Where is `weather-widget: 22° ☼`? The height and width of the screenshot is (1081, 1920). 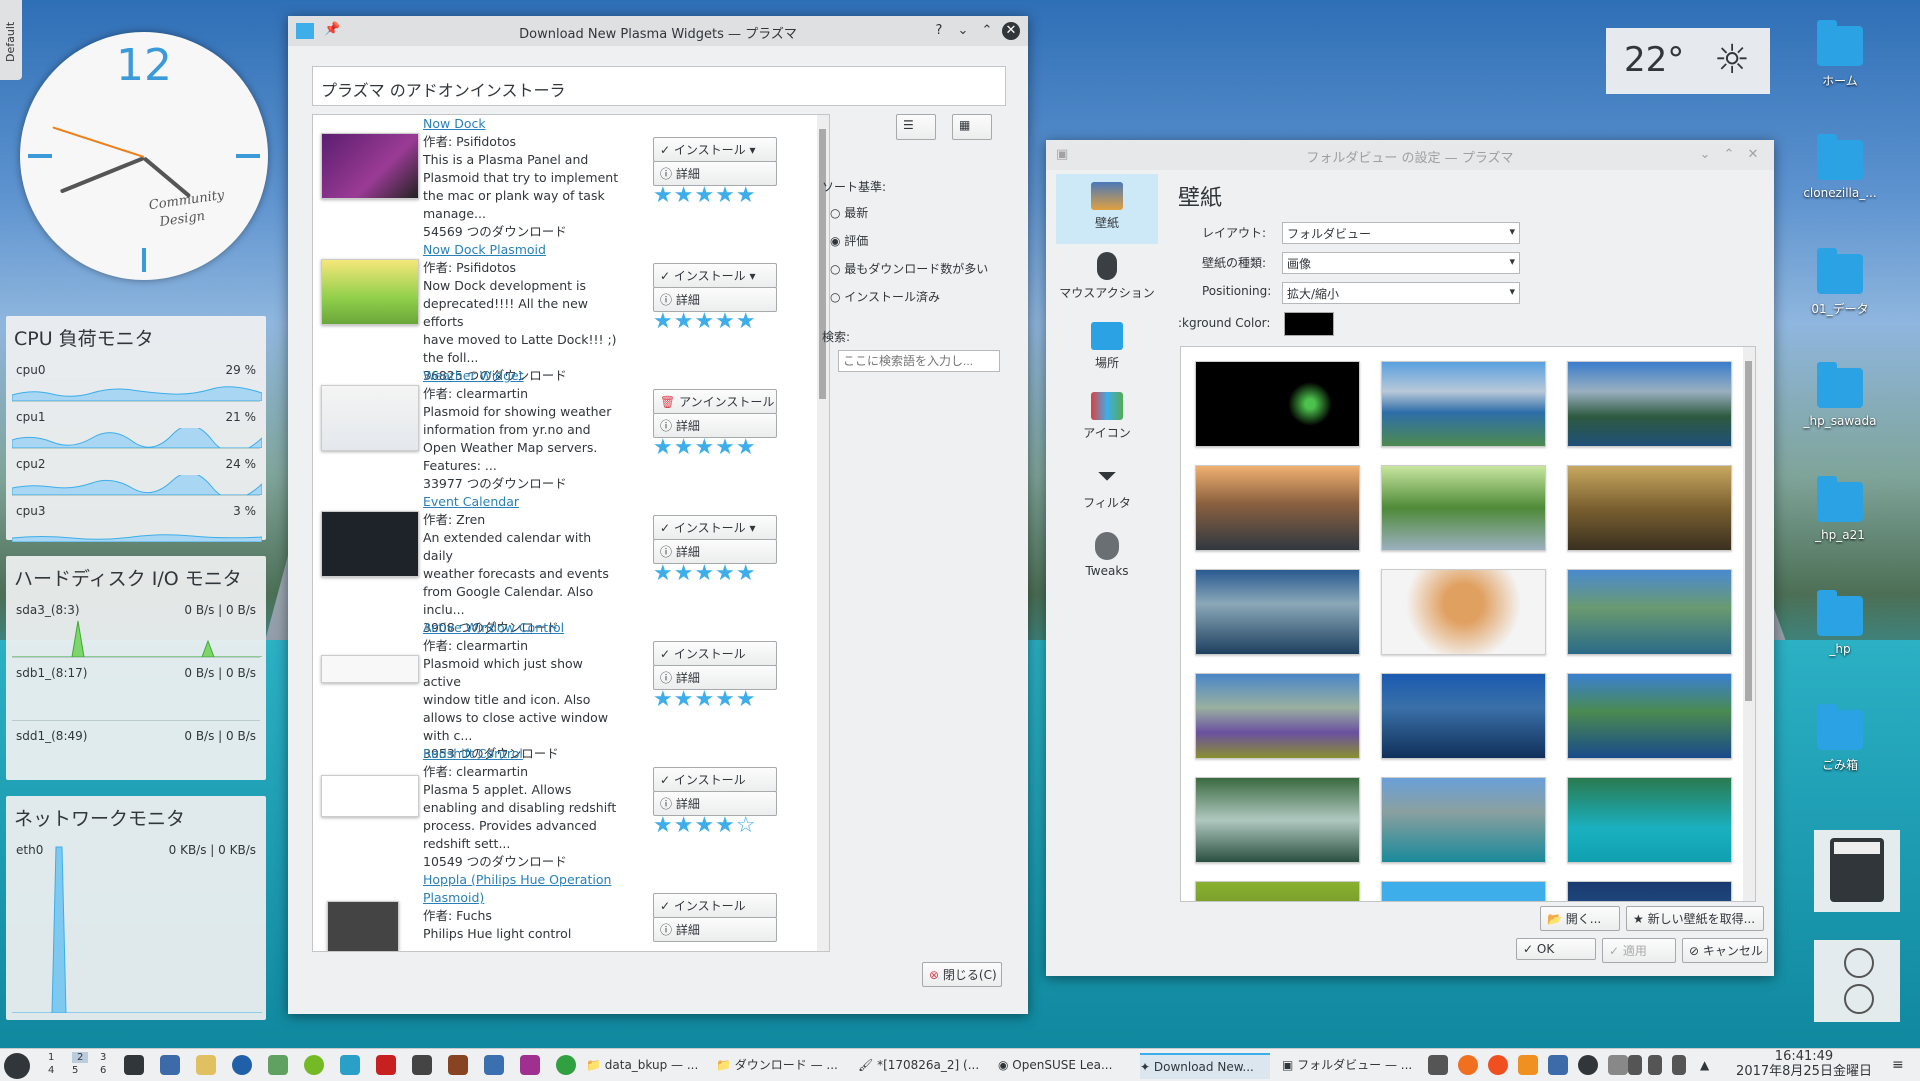
weather-widget: 22° ☼ is located at coordinates (1688, 61).